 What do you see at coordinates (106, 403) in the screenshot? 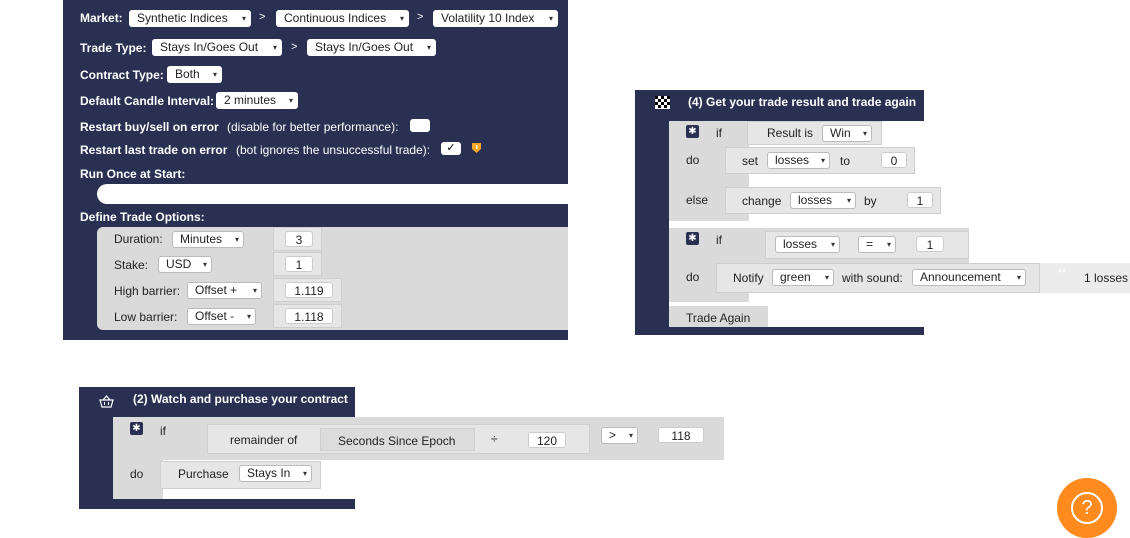
I see `basket-icon` at bounding box center [106, 403].